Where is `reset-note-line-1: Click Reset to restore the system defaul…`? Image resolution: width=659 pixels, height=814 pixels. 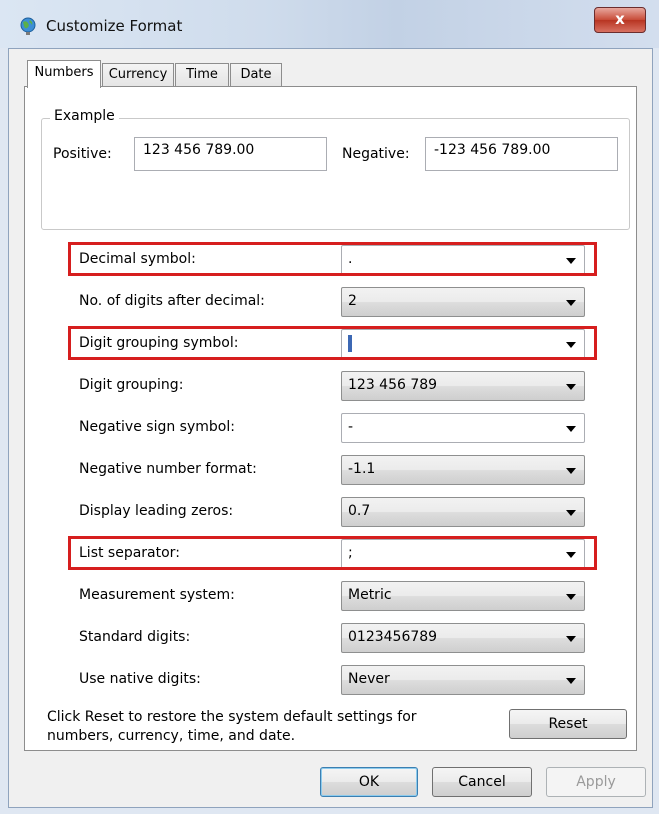 reset-note-line-1: Click Reset to restore the system defaul… is located at coordinates (232, 717).